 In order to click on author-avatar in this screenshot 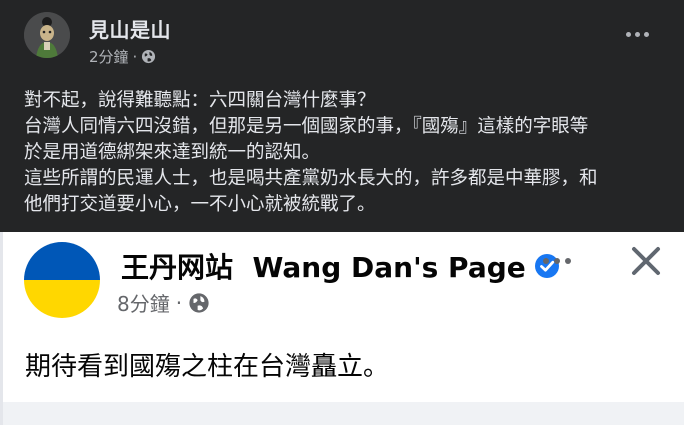, I will do `click(47, 35)`.